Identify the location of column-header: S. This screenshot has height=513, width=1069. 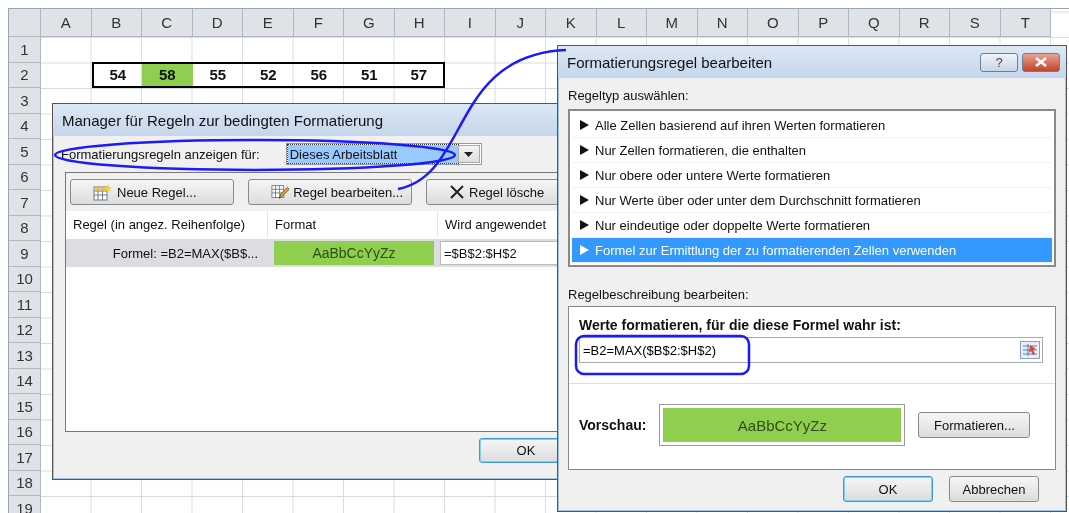
(975, 23).